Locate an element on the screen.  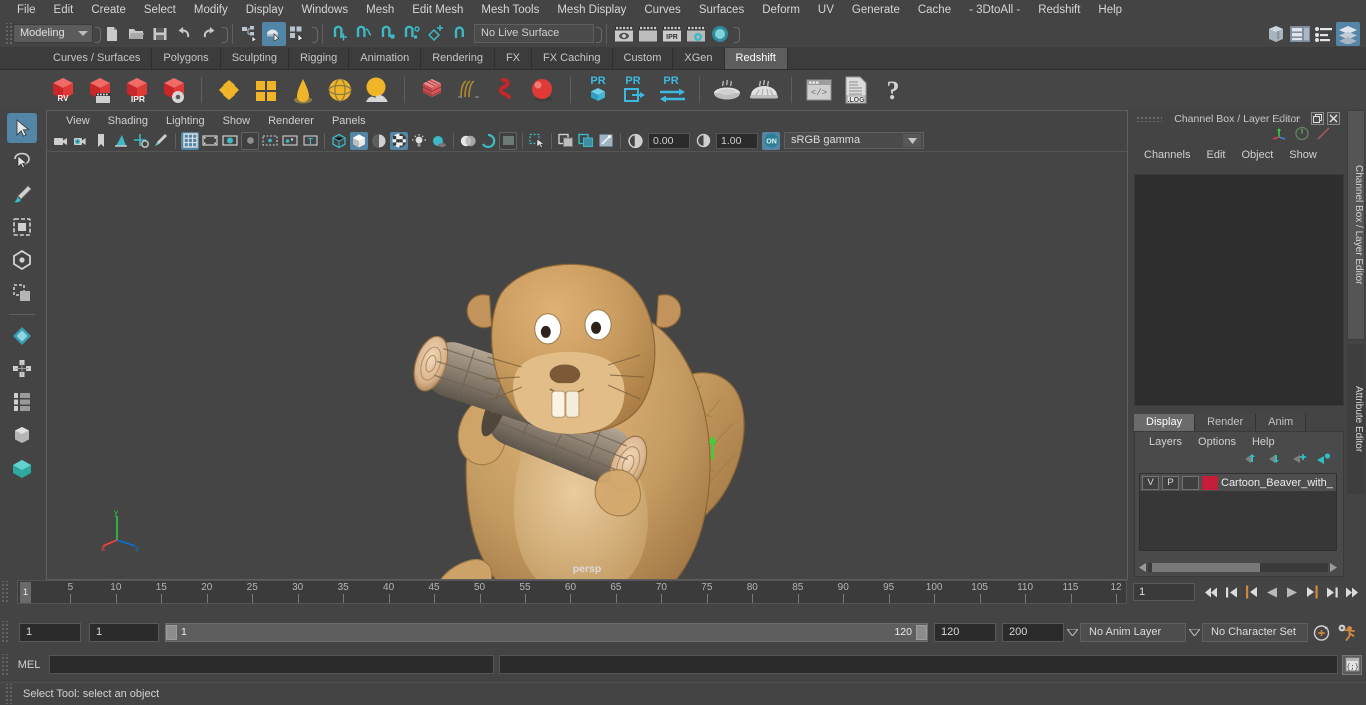
menu-generate: Generate is located at coordinates (876, 10).